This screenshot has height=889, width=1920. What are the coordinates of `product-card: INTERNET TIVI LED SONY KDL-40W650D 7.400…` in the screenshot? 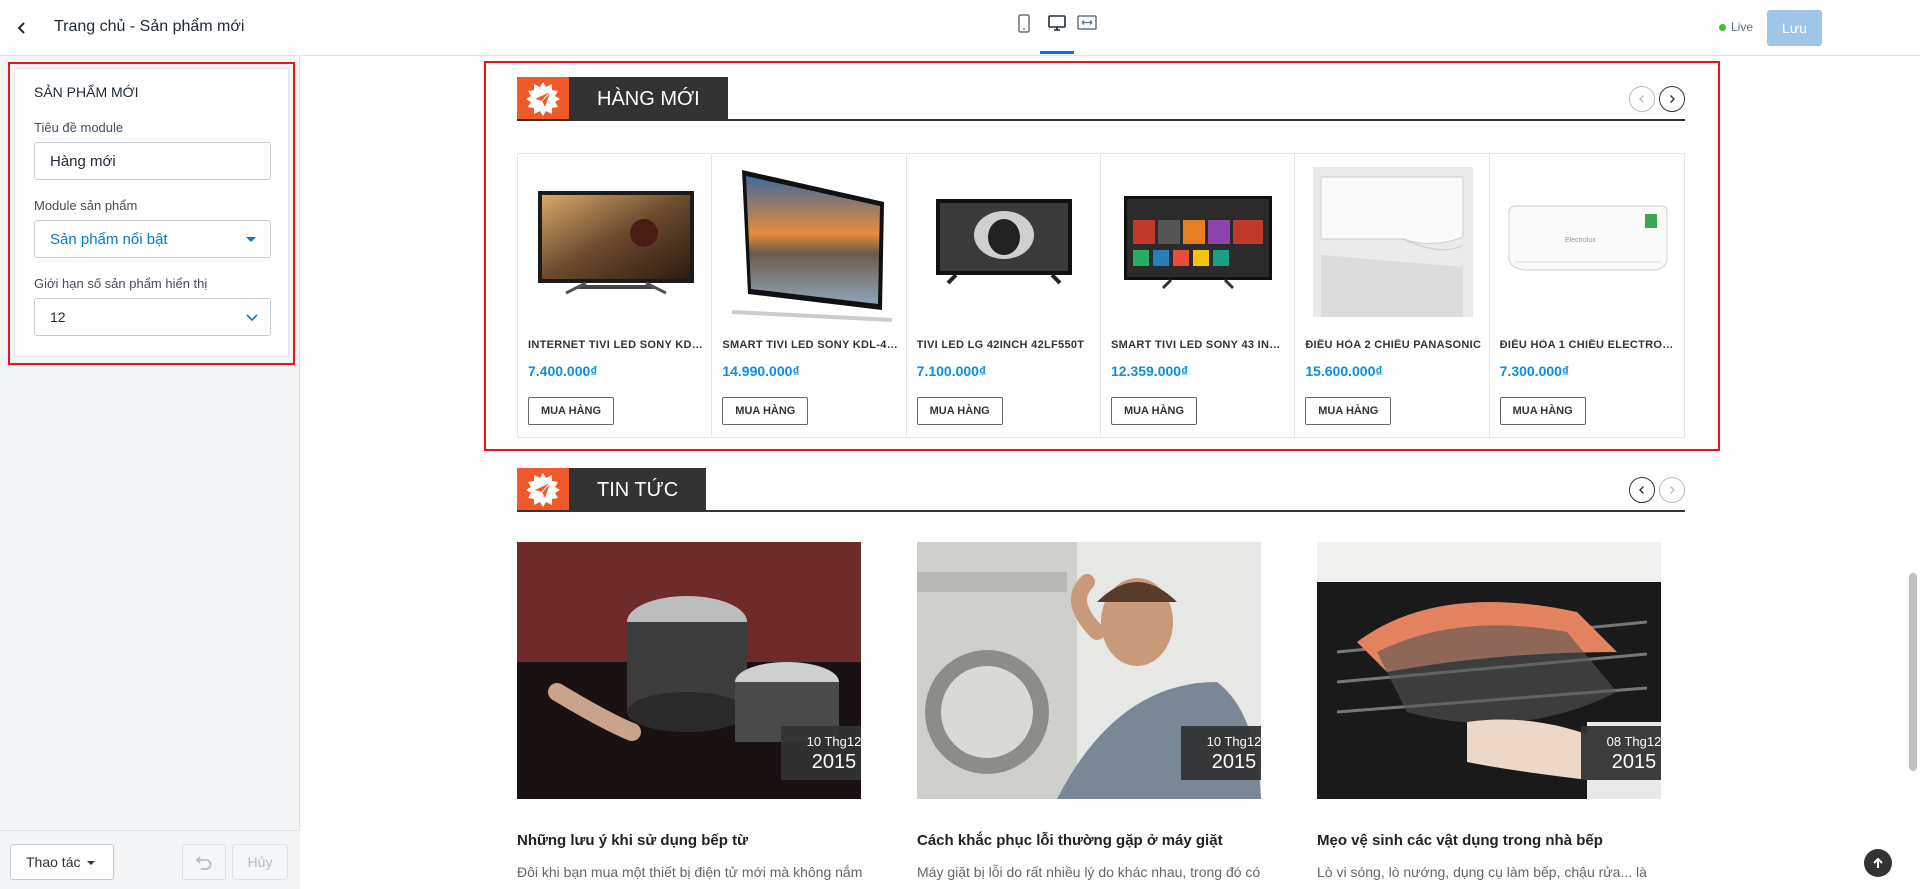 It's located at (615, 295).